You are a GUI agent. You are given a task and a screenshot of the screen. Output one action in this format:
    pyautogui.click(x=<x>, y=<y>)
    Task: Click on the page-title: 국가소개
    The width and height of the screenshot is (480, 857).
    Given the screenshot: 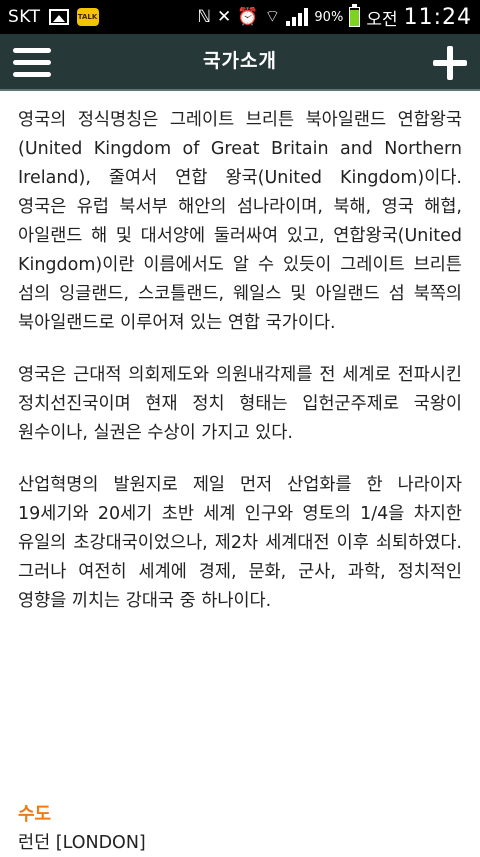 What is the action you would take?
    pyautogui.click(x=240, y=61)
    